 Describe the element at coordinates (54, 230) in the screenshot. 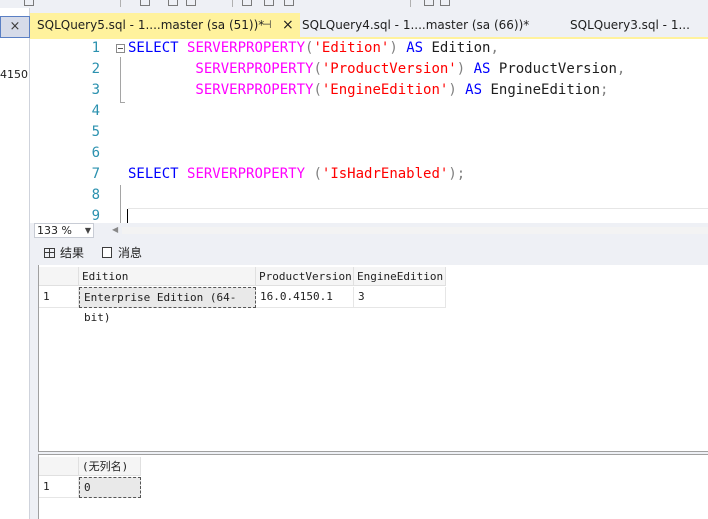

I see `zoom-value: 133 %` at that location.